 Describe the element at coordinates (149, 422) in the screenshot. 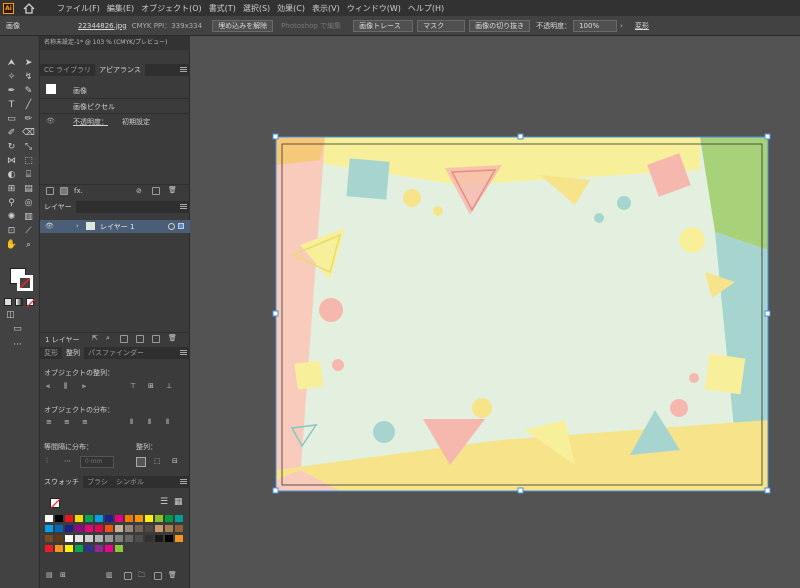

I see `dist-h-center-icon: ⦀` at that location.